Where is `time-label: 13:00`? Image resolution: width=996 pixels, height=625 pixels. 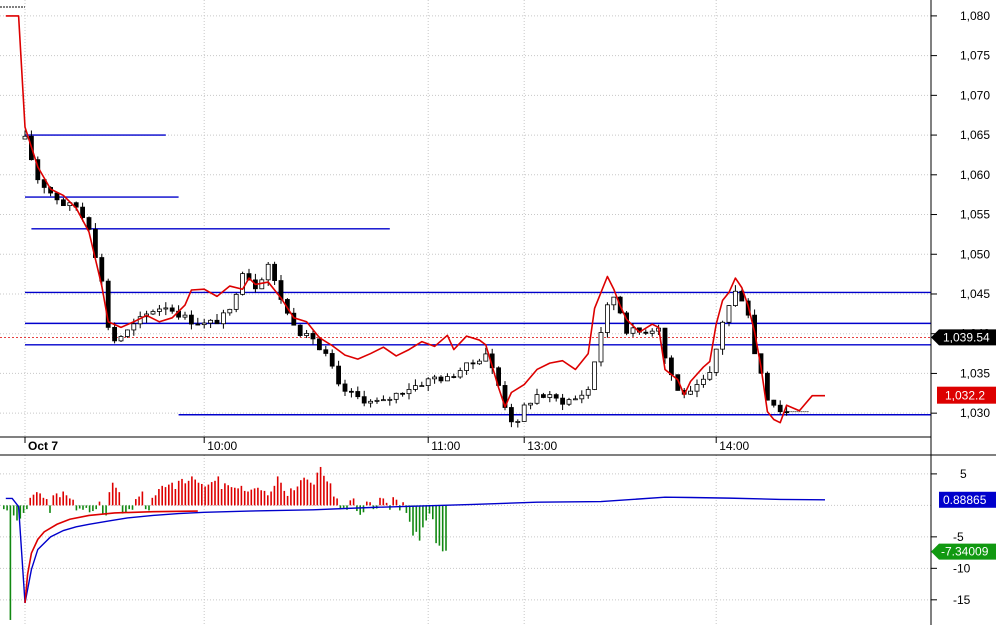
time-label: 13:00 is located at coordinates (542, 446).